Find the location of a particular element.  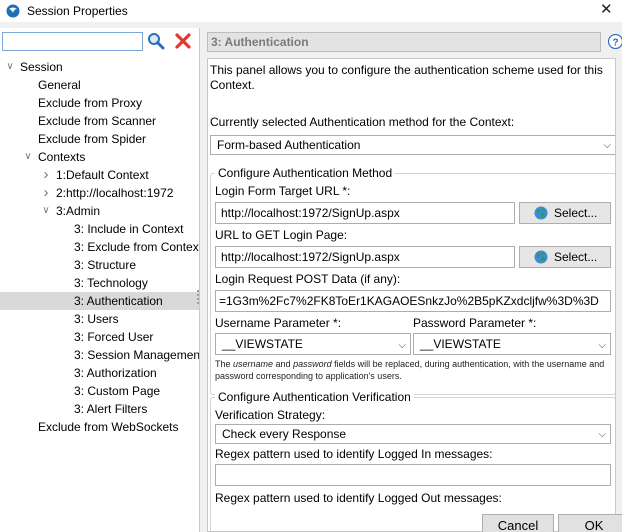

tree-item: 3: Alert Filters is located at coordinates (99, 409).